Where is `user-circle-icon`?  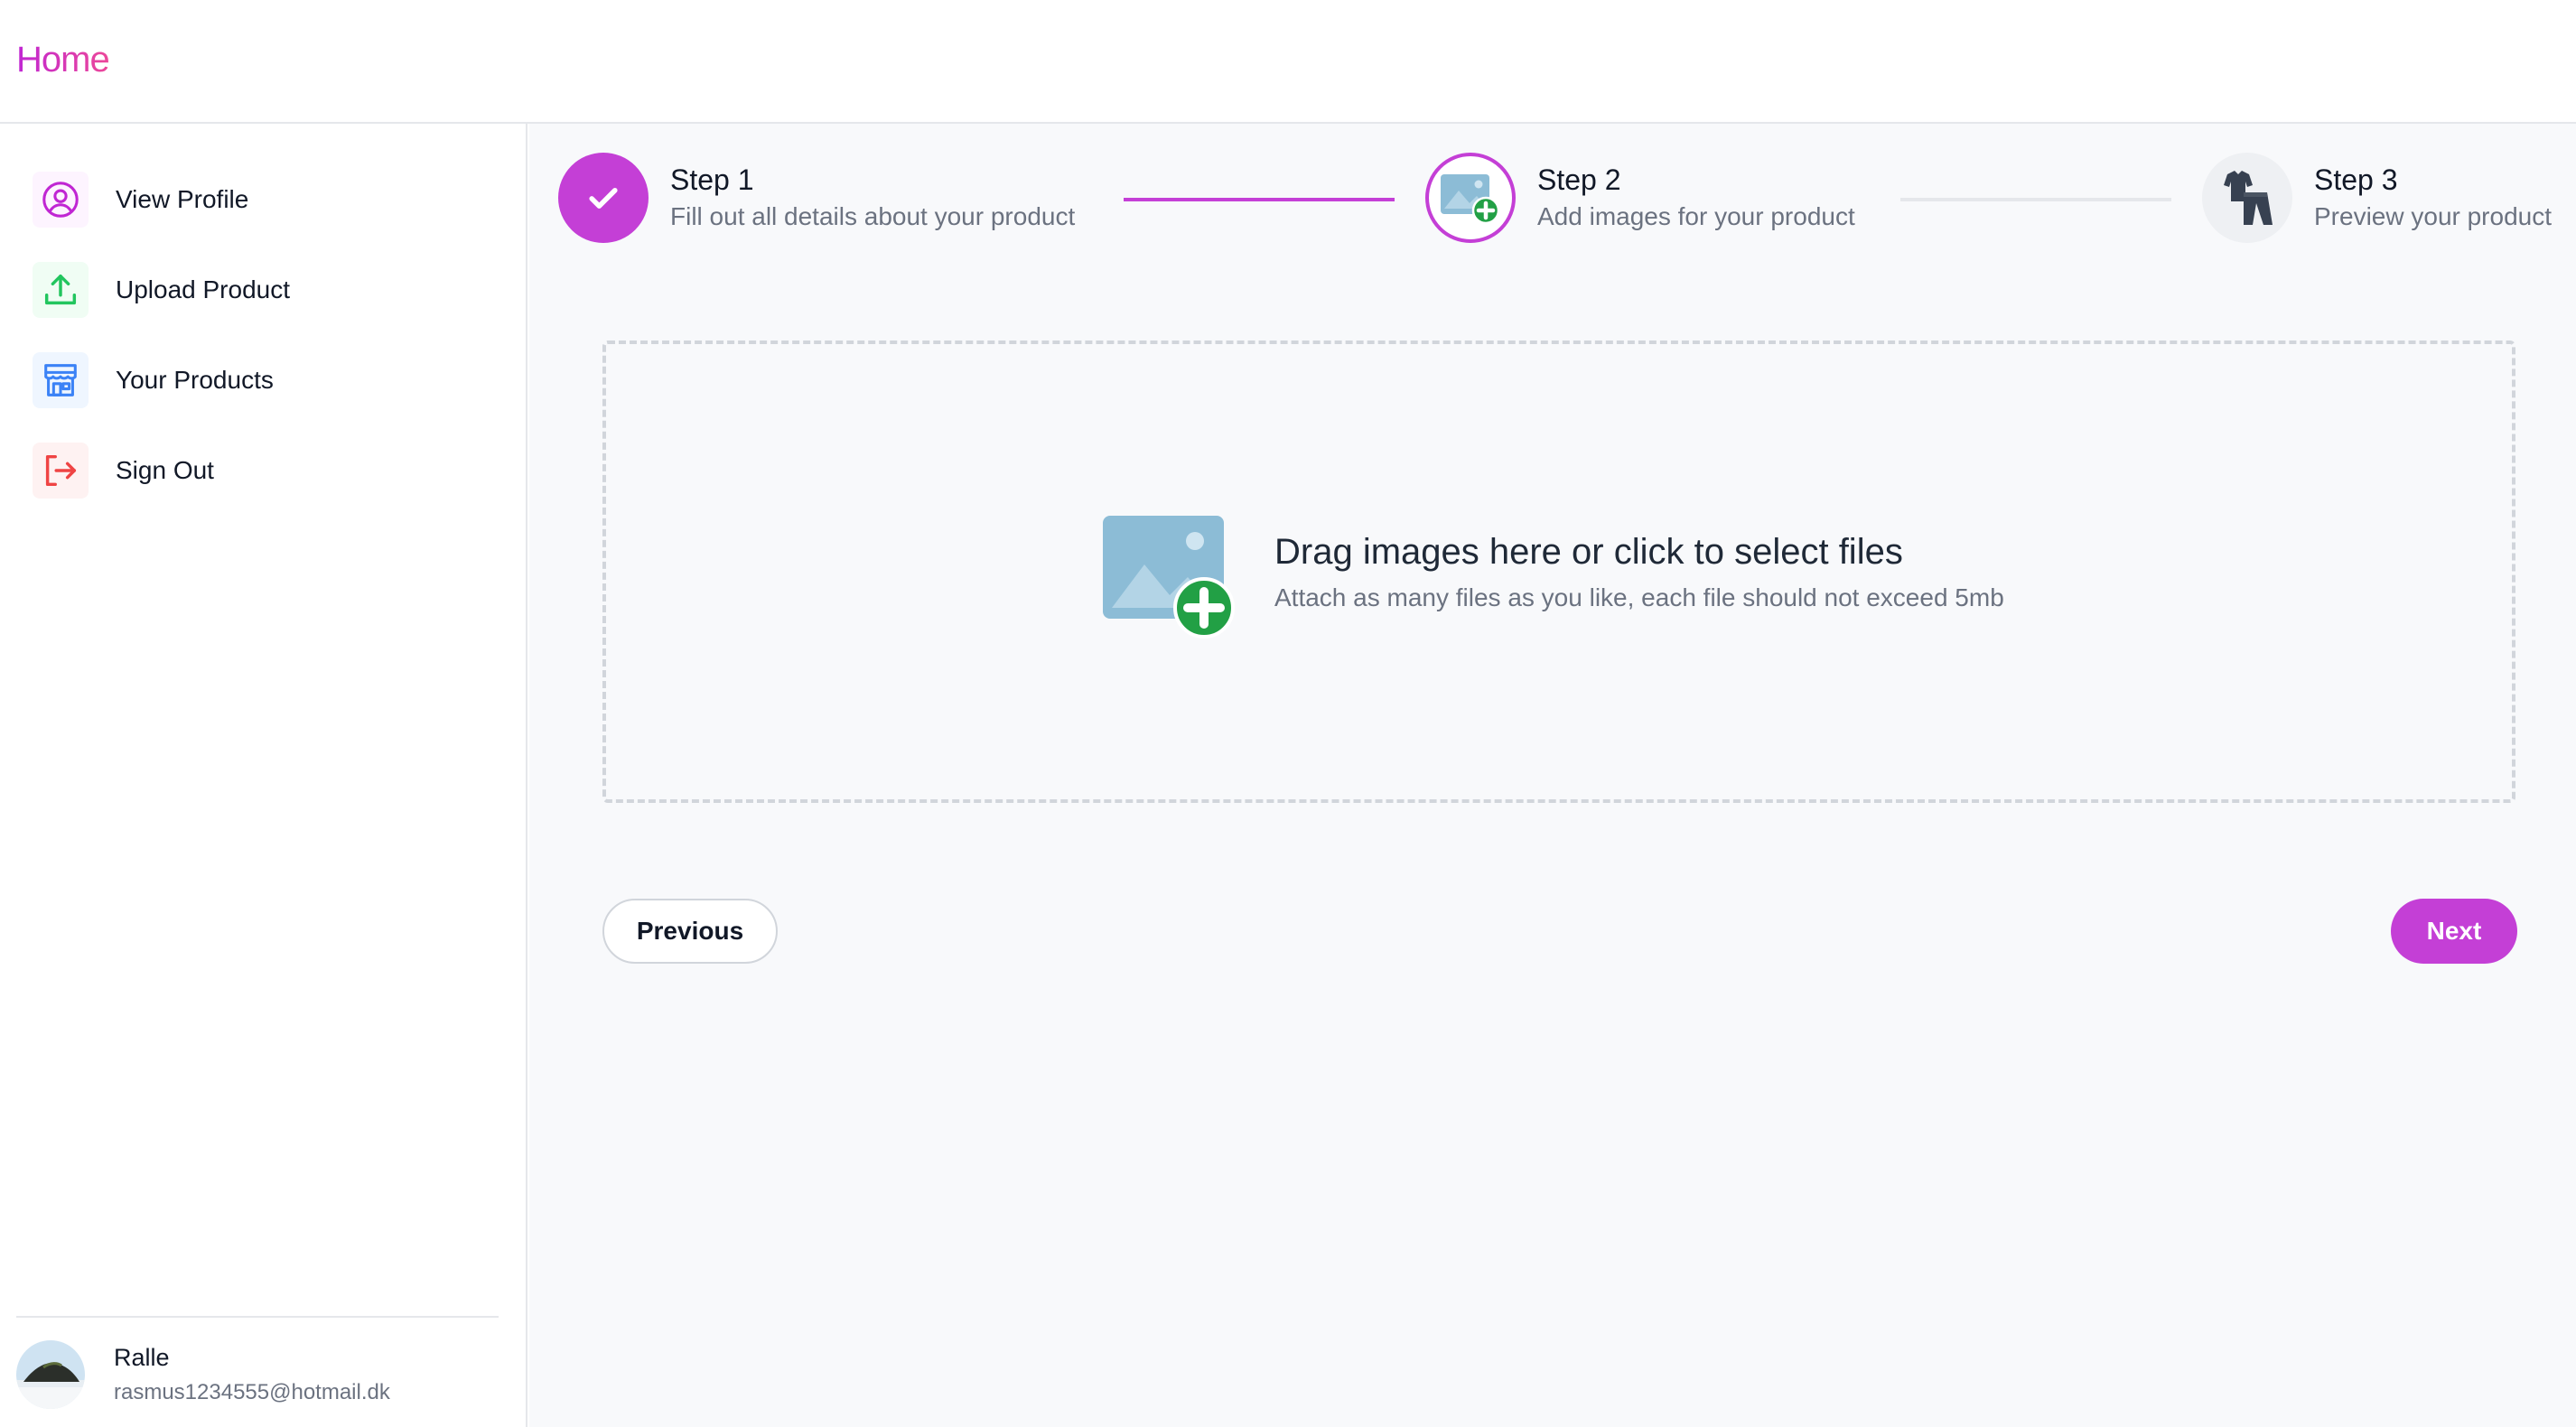 user-circle-icon is located at coordinates (61, 200).